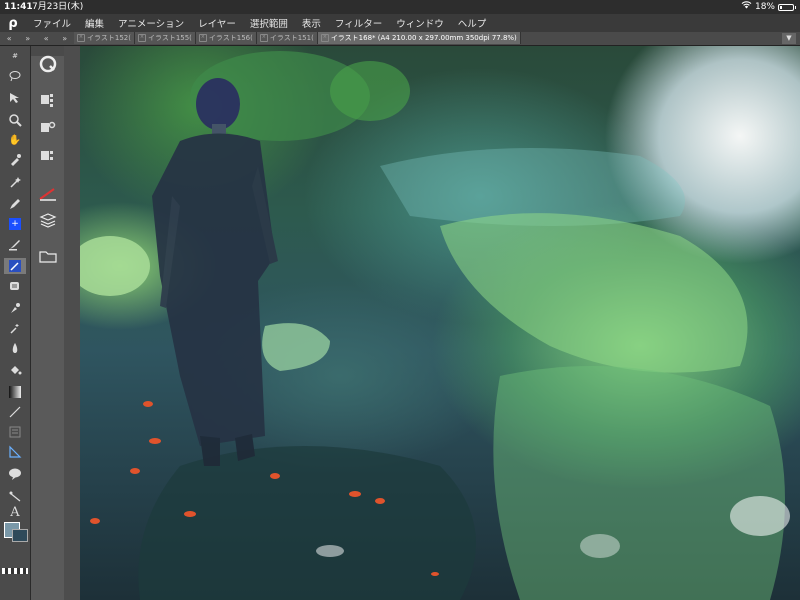 The image size is (800, 600). I want to click on line-icon, so click(15, 412).